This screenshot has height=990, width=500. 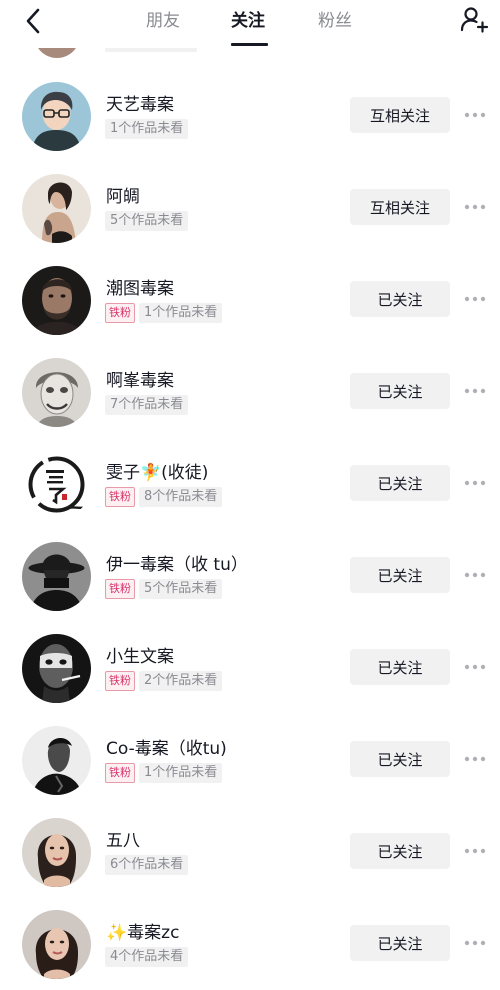 I want to click on list-item: 天艺毒案 1个作品未看 互相关注, so click(x=250, y=116).